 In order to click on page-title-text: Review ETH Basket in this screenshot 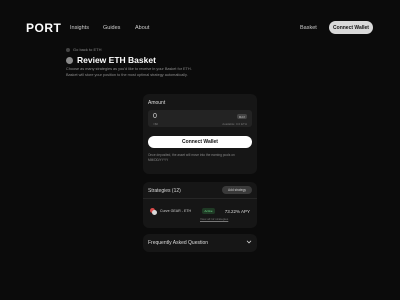, I will do `click(116, 60)`.